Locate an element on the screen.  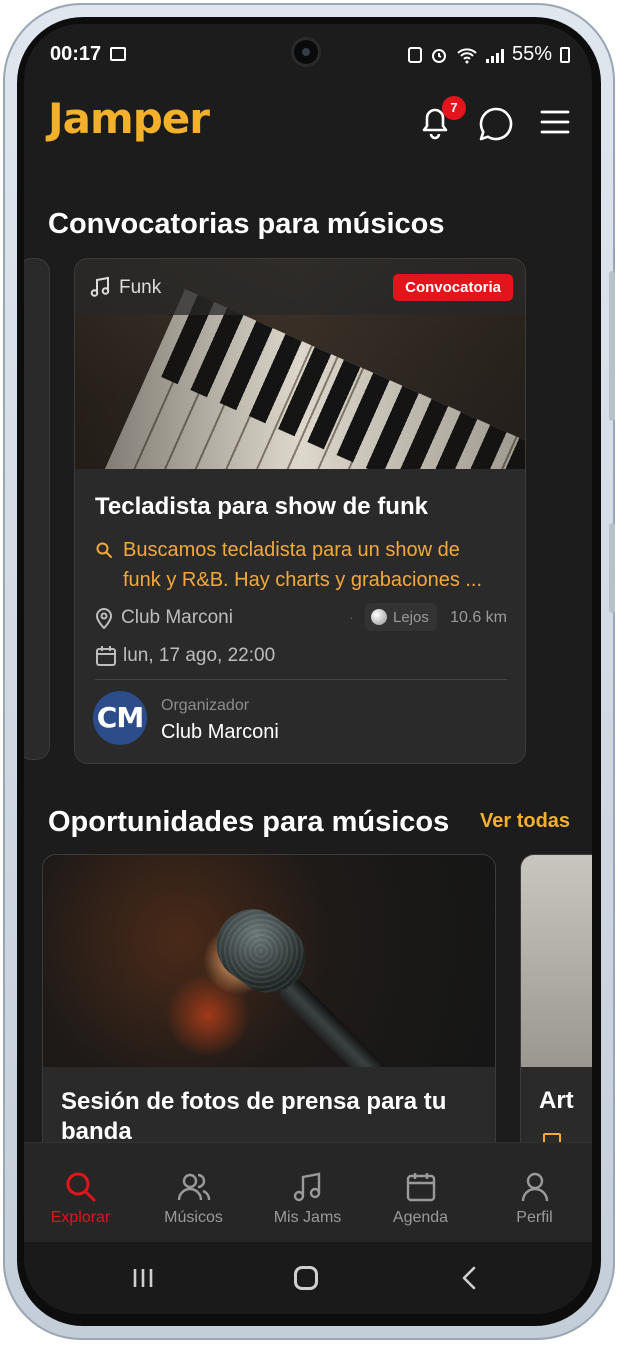
notification-badge: 7 is located at coordinates (454, 108).